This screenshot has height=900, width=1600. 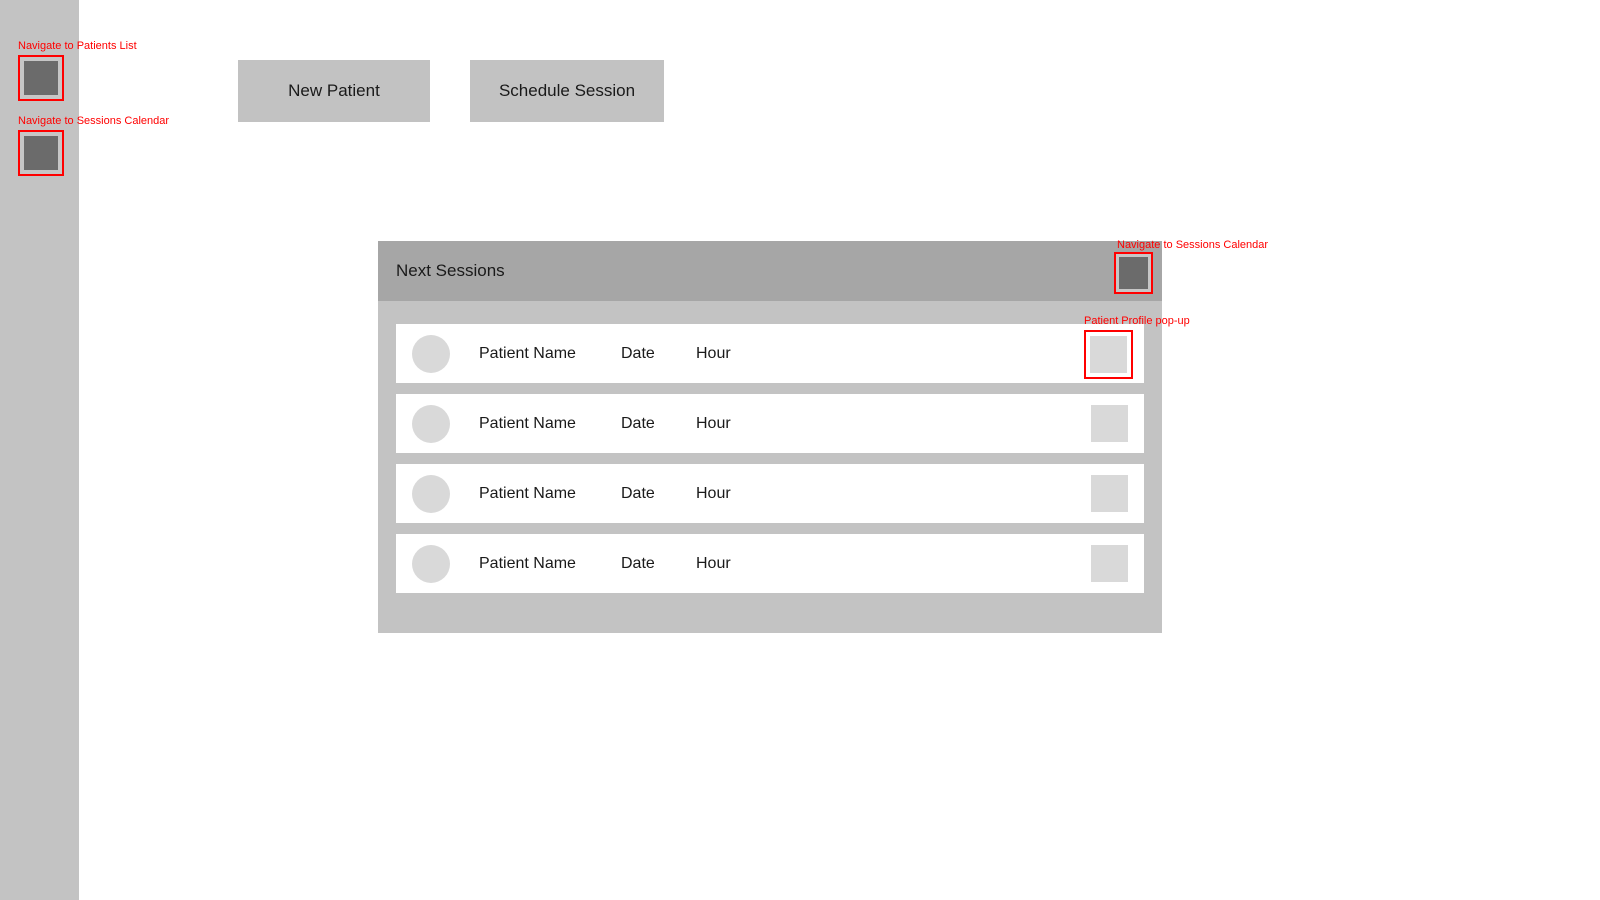 I want to click on annotation-label-patients-list: Navigate to Patients List, so click(x=77, y=46).